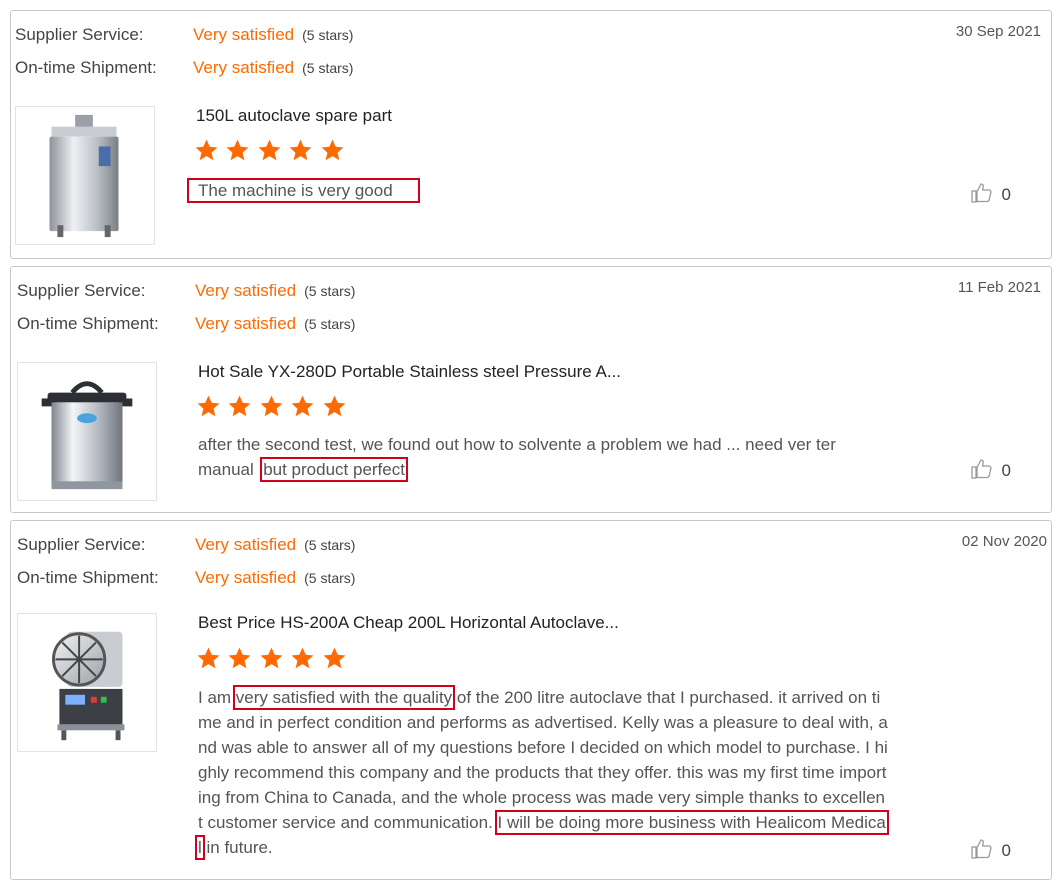 Image resolution: width=1060 pixels, height=880 pixels. What do you see at coordinates (217, 697) in the screenshot?
I see `review-text-part: I am` at bounding box center [217, 697].